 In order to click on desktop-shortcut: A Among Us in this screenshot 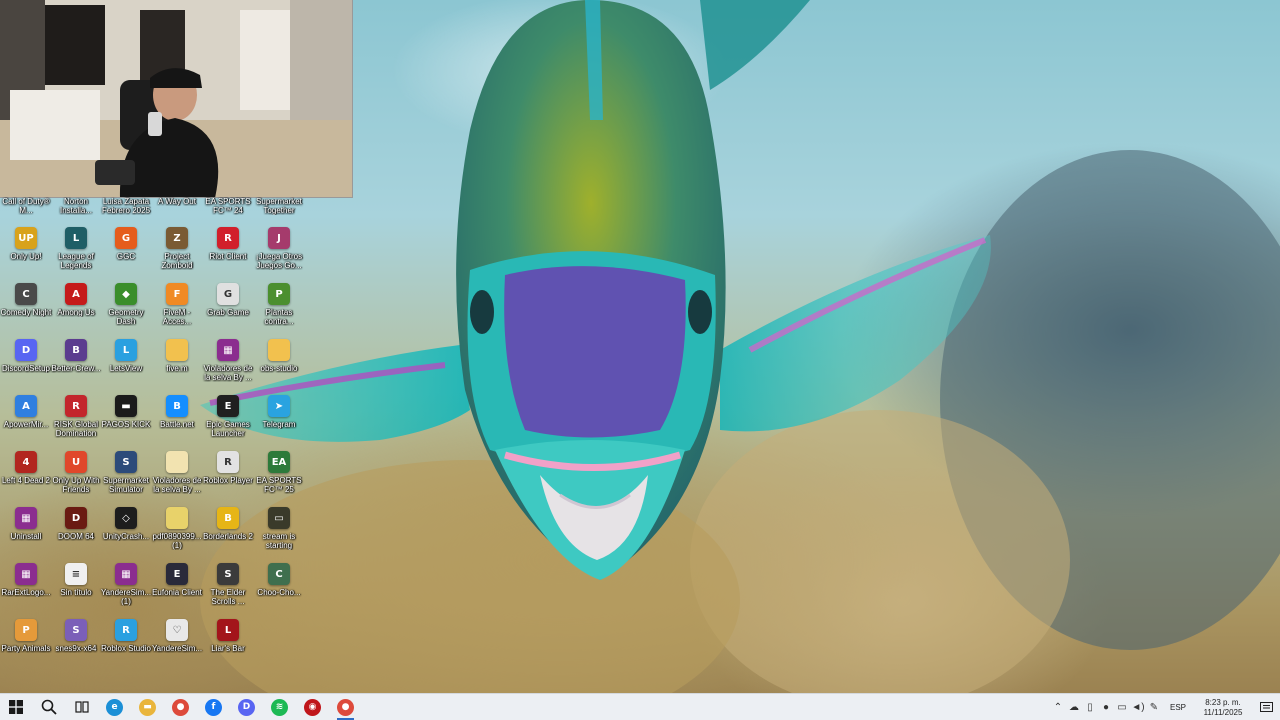, I will do `click(76, 311)`.